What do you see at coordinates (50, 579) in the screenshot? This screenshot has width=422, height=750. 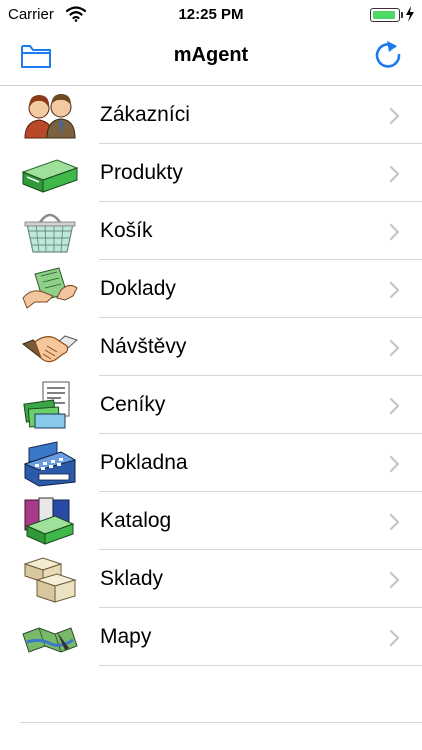 I see `warehouse-boxes-icon` at bounding box center [50, 579].